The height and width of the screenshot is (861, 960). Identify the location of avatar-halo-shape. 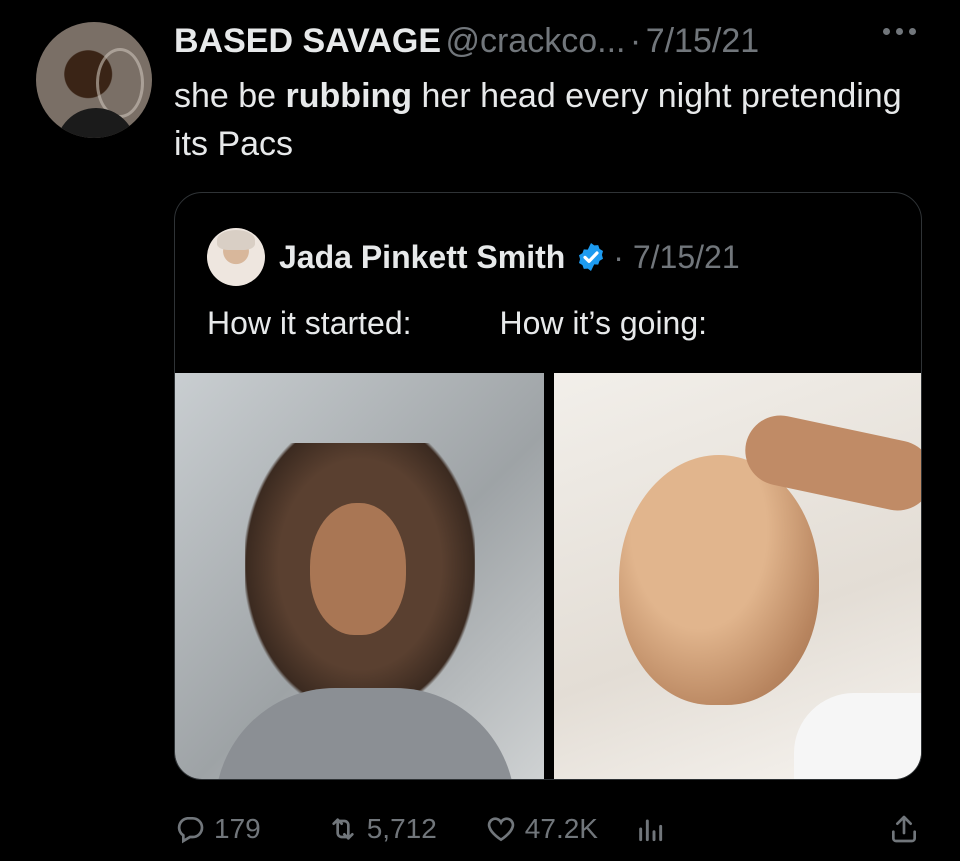
(120, 83).